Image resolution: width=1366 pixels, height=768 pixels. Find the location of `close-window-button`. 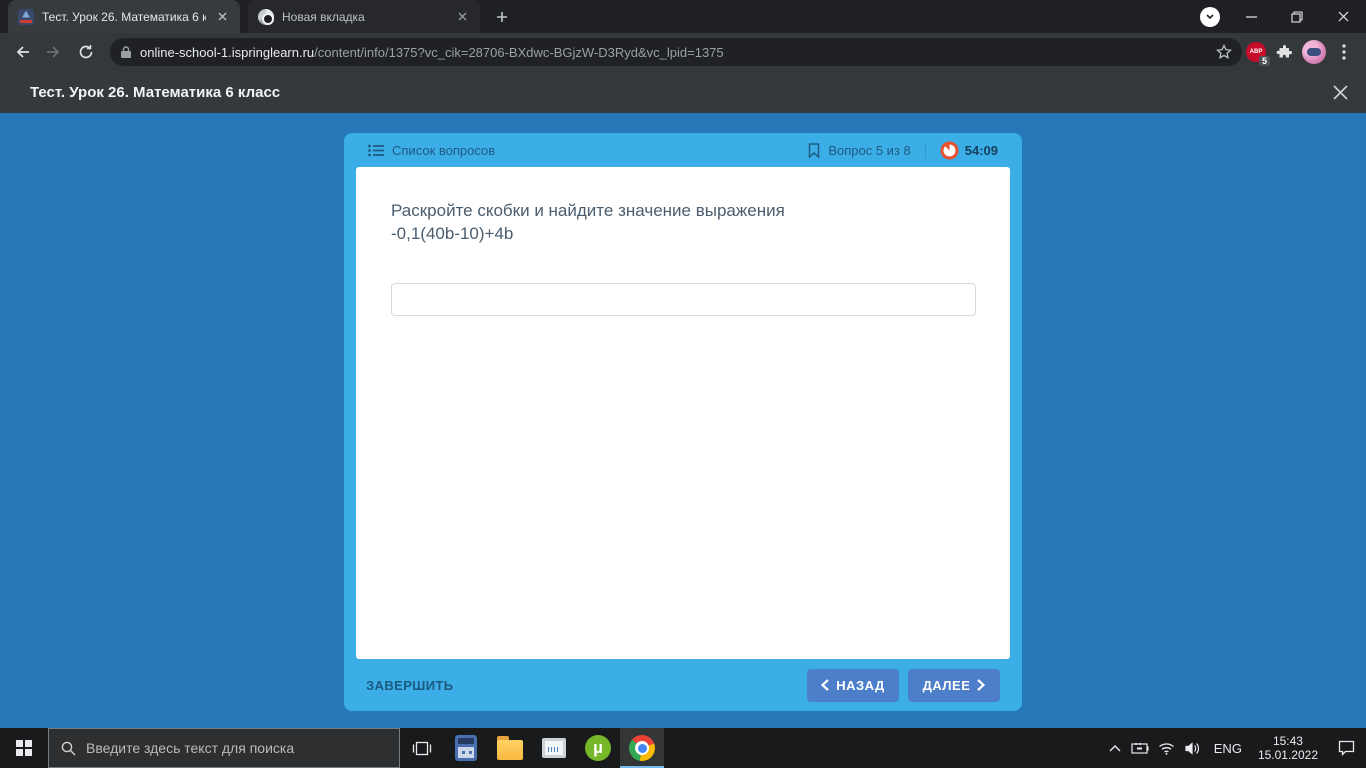

close-window-button is located at coordinates (1343, 16).